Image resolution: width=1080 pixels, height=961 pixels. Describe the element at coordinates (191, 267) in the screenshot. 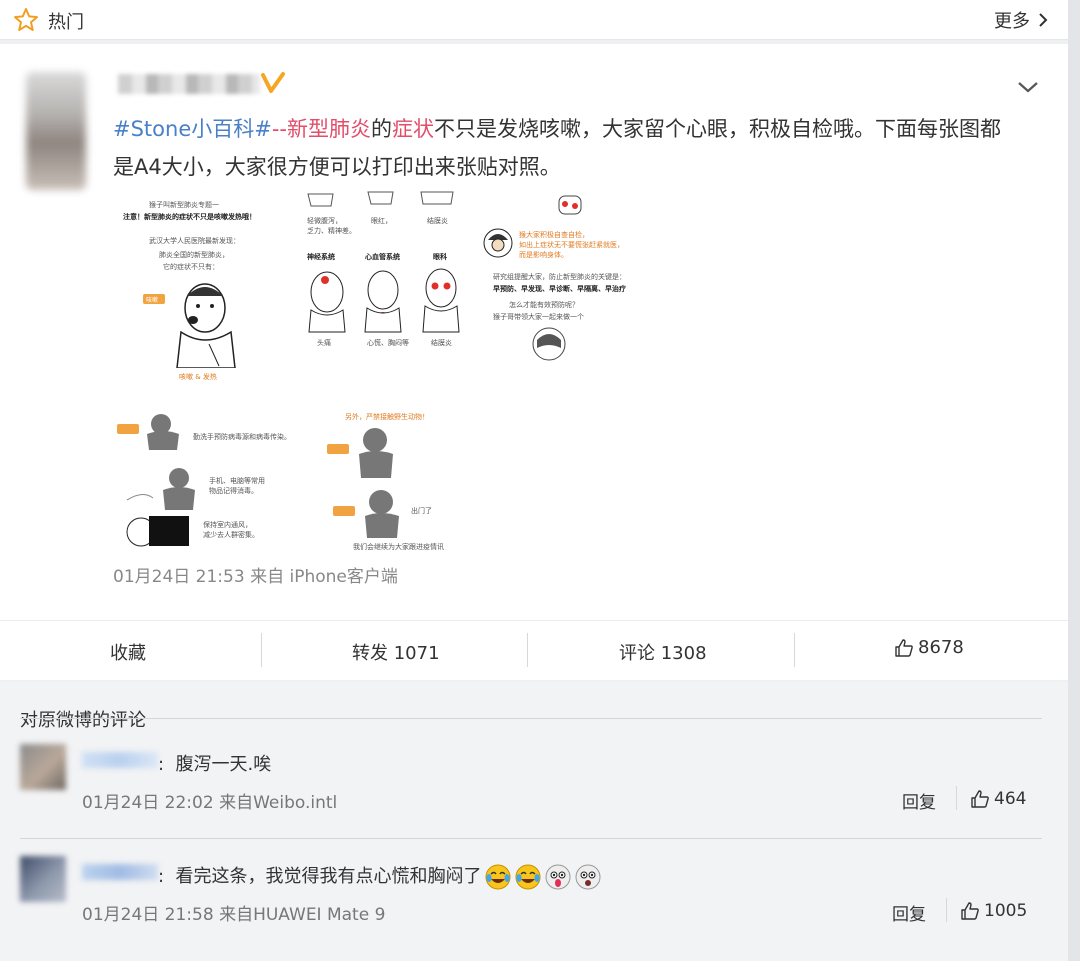

I see `image-caption: 它的症状不只有：` at that location.